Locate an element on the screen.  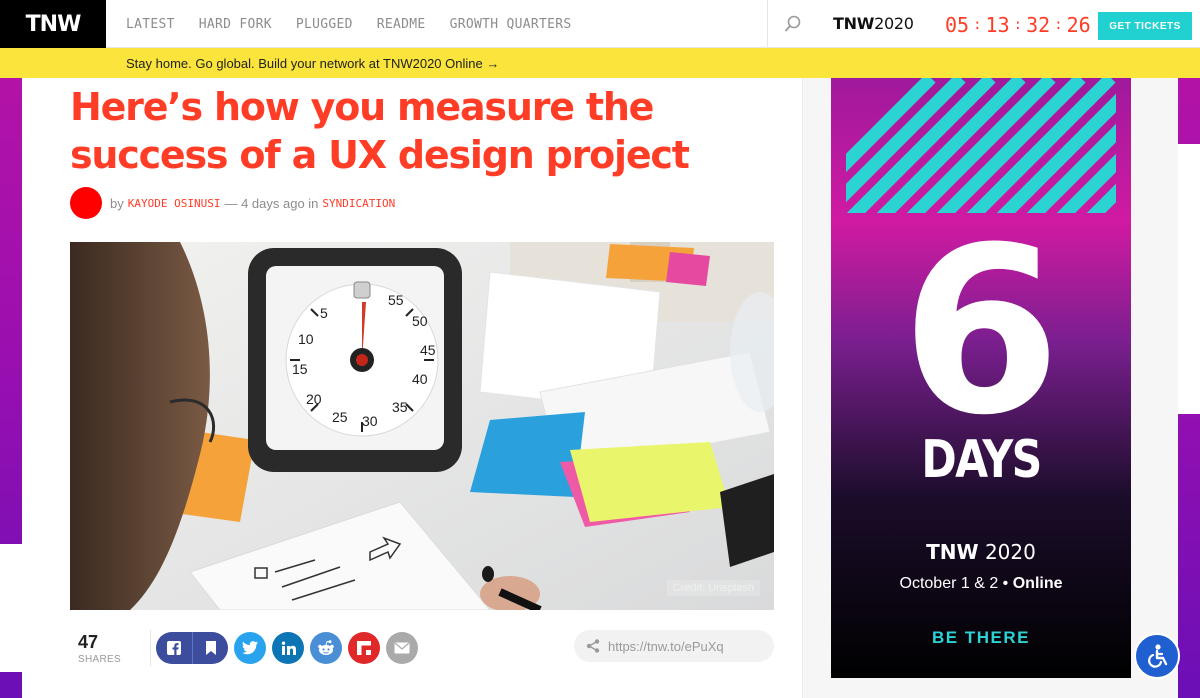
short-url-field: https://tnw.to/ePuXq is located at coordinates (674, 646).